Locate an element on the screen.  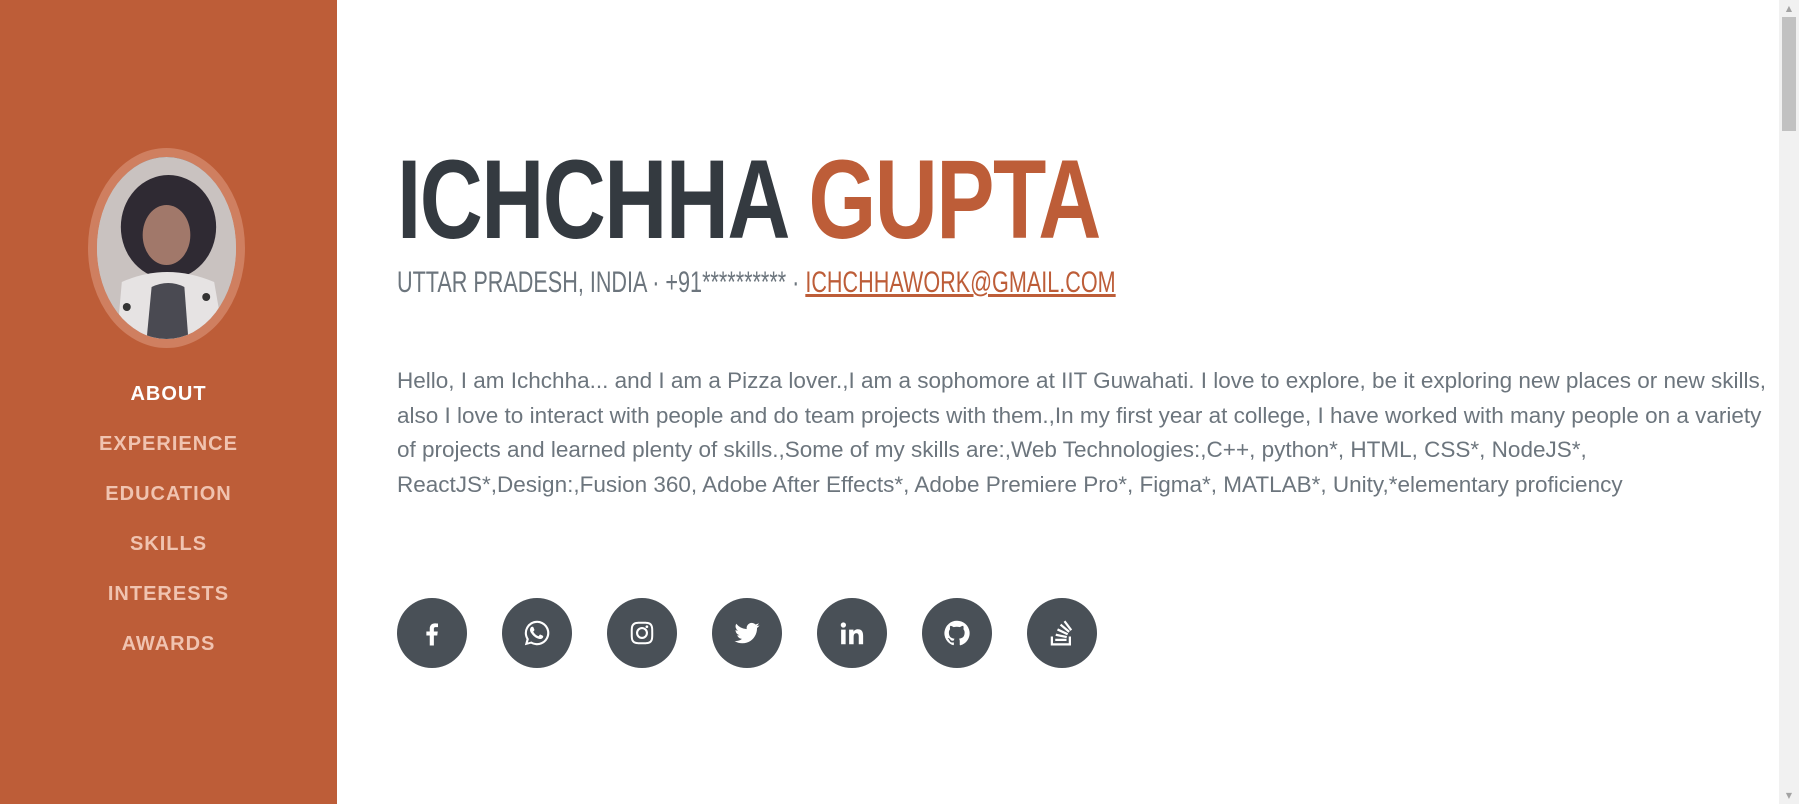
nav-item-about: ABOUT is located at coordinates (168, 401).